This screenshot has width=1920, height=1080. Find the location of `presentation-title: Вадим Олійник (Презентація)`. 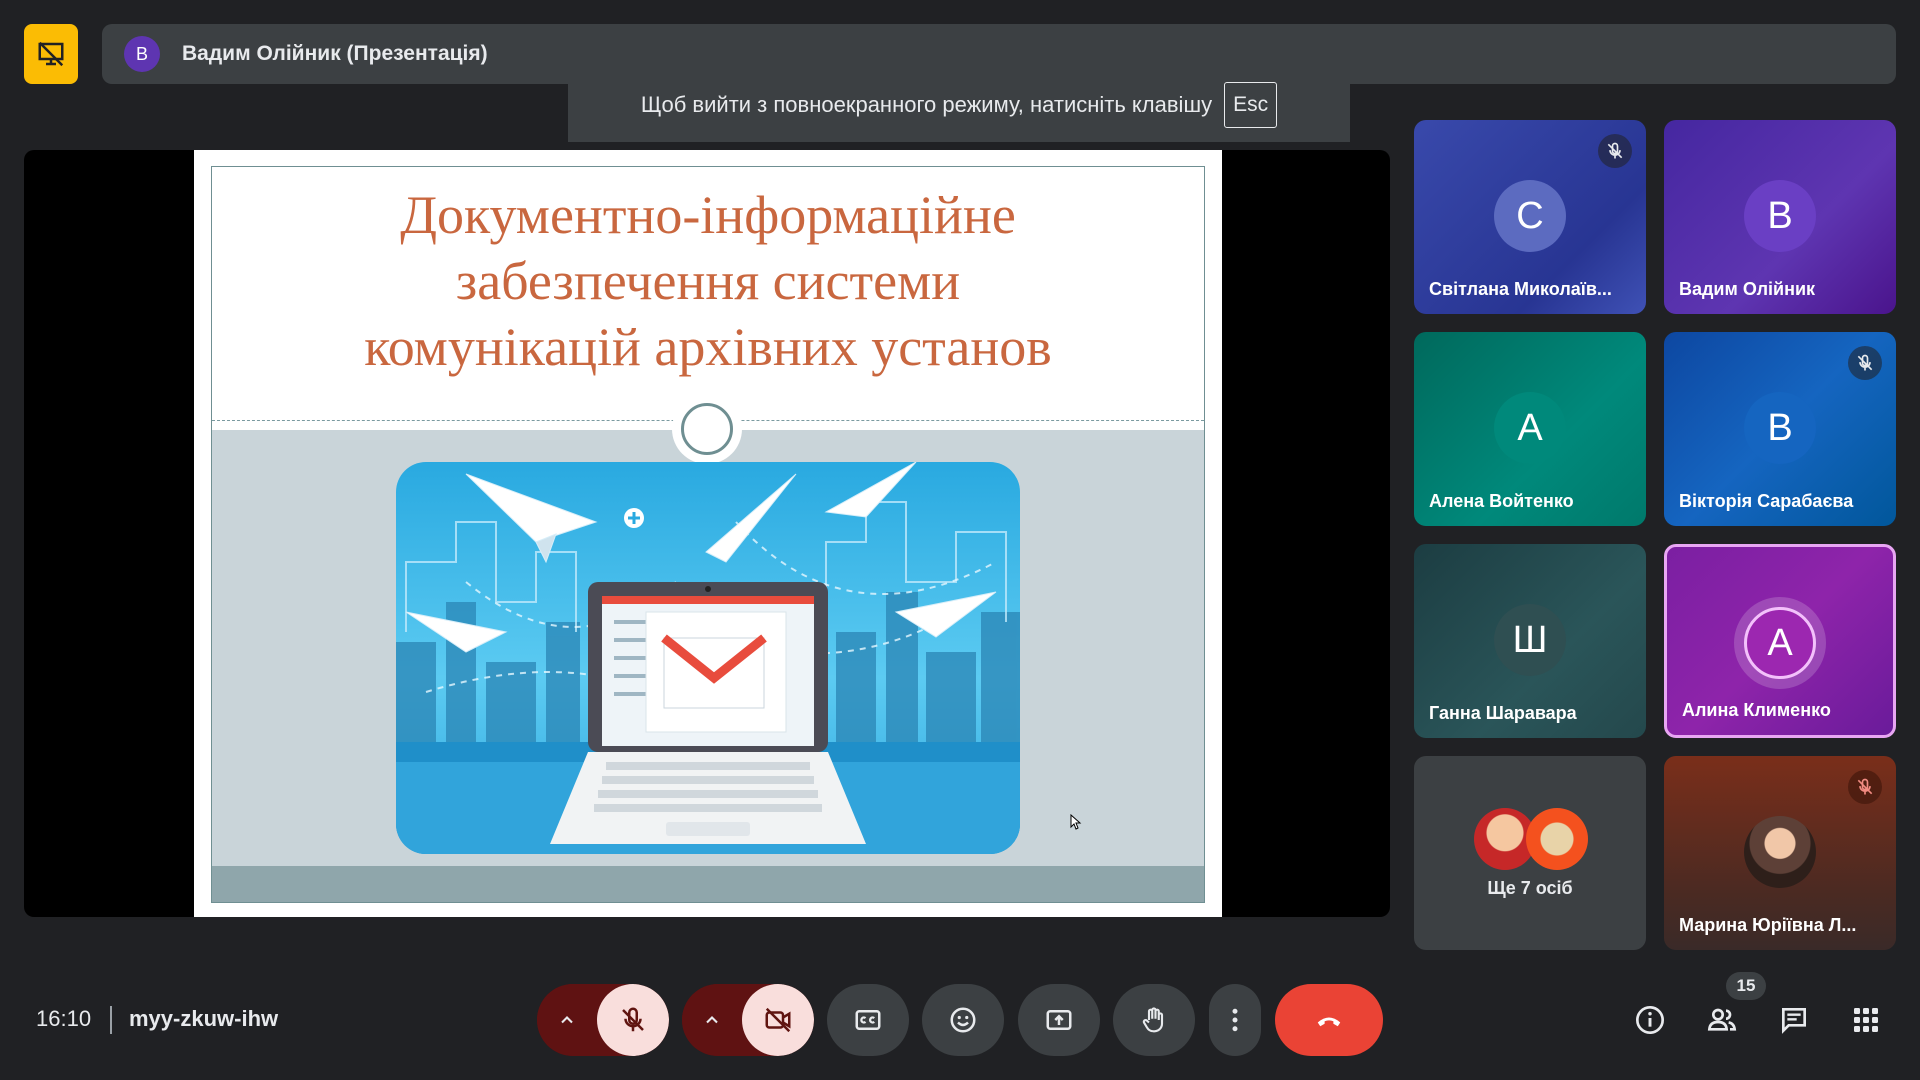

presentation-title: Вадим Олійник (Презентація) is located at coordinates (335, 53).